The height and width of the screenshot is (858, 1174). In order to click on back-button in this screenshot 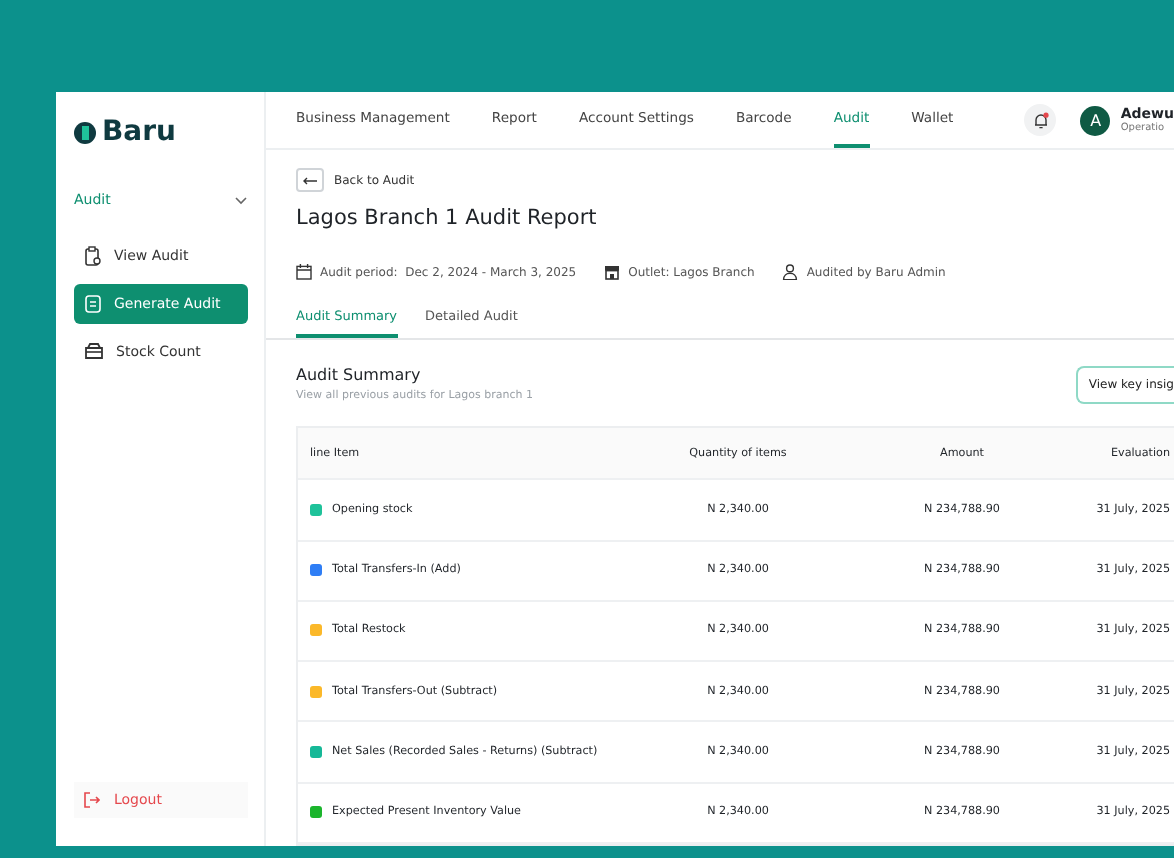, I will do `click(310, 180)`.